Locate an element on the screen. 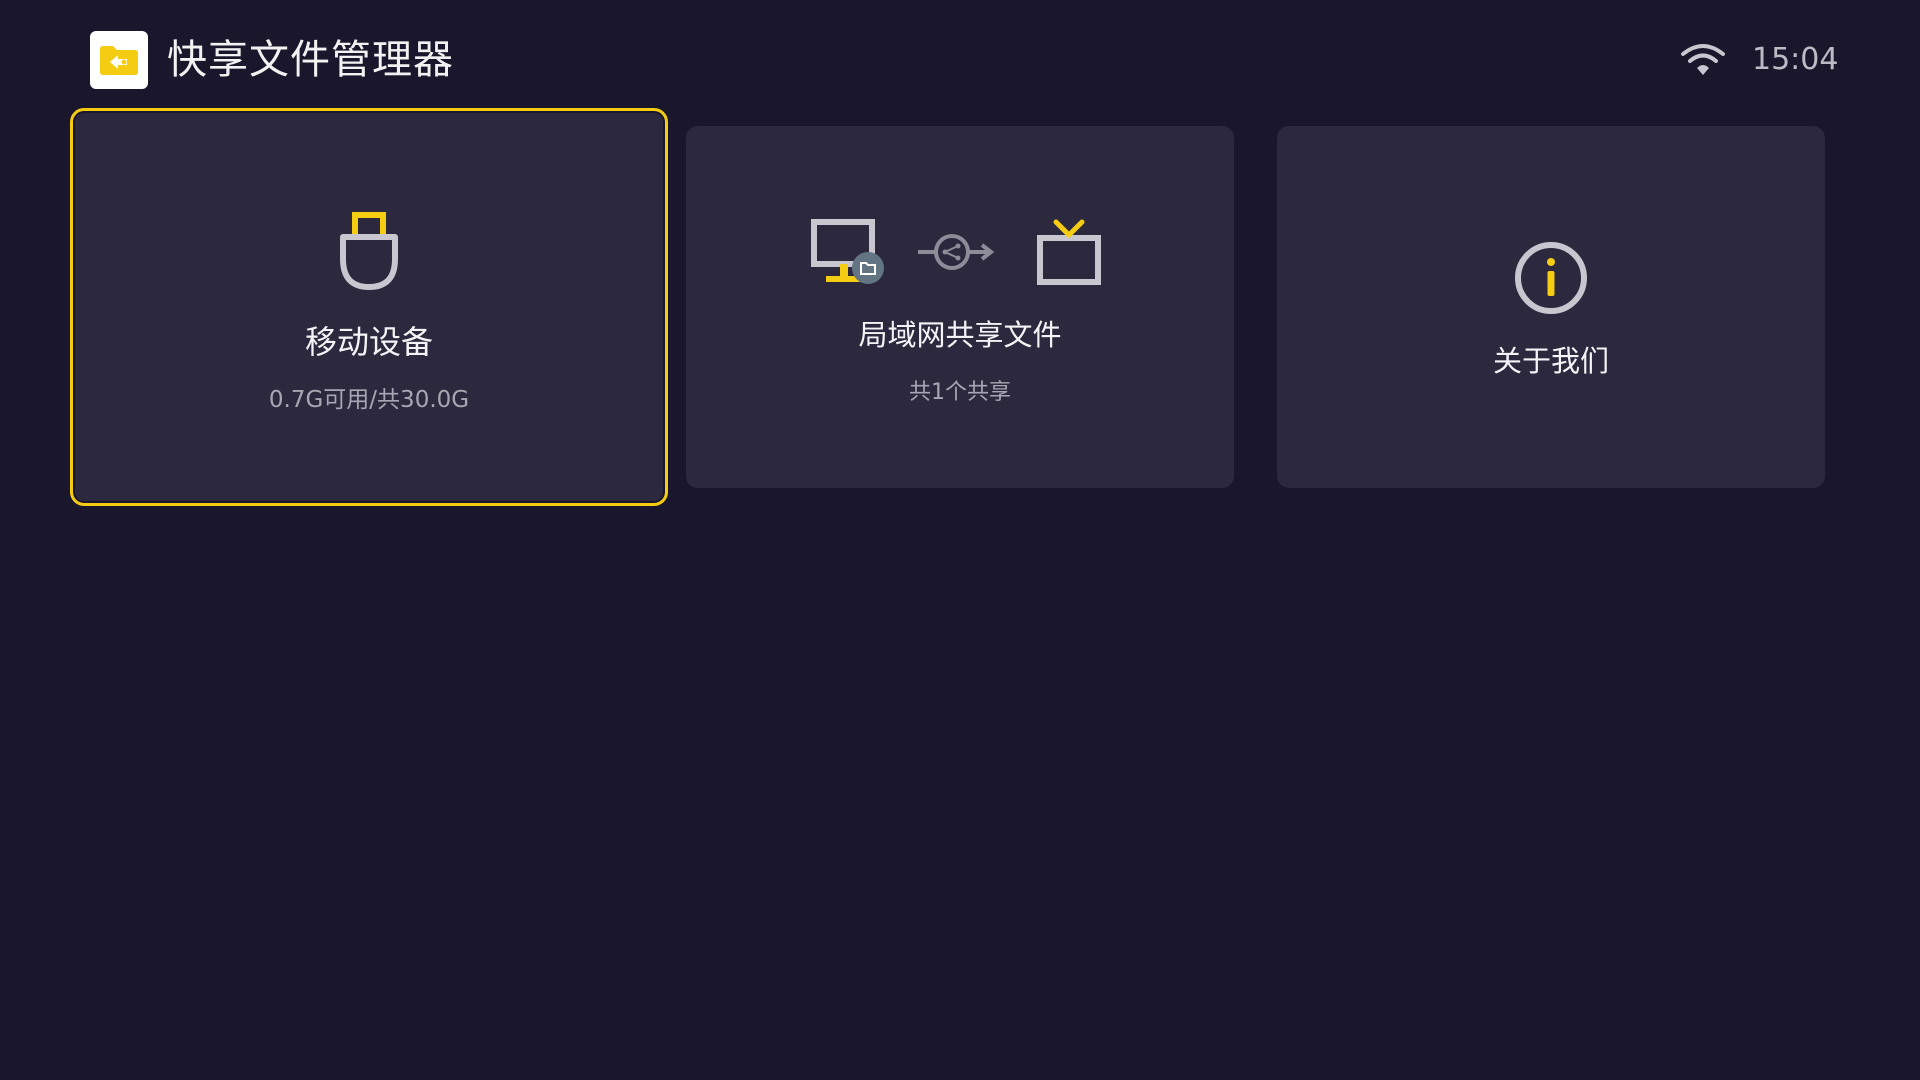 The height and width of the screenshot is (1080, 1920). card-label: 移动设备 is located at coordinates (368, 342).